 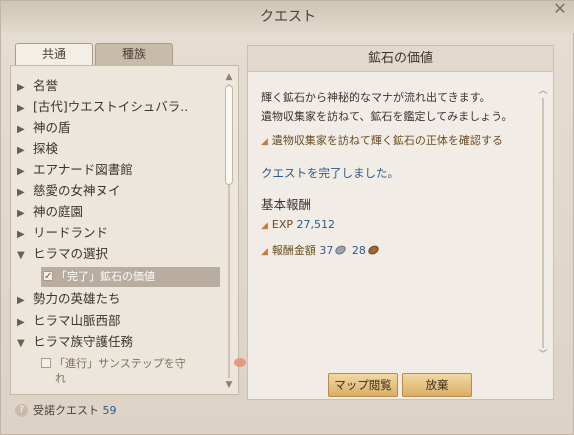 I want to click on reward-title: 基本報酬, so click(x=286, y=204).